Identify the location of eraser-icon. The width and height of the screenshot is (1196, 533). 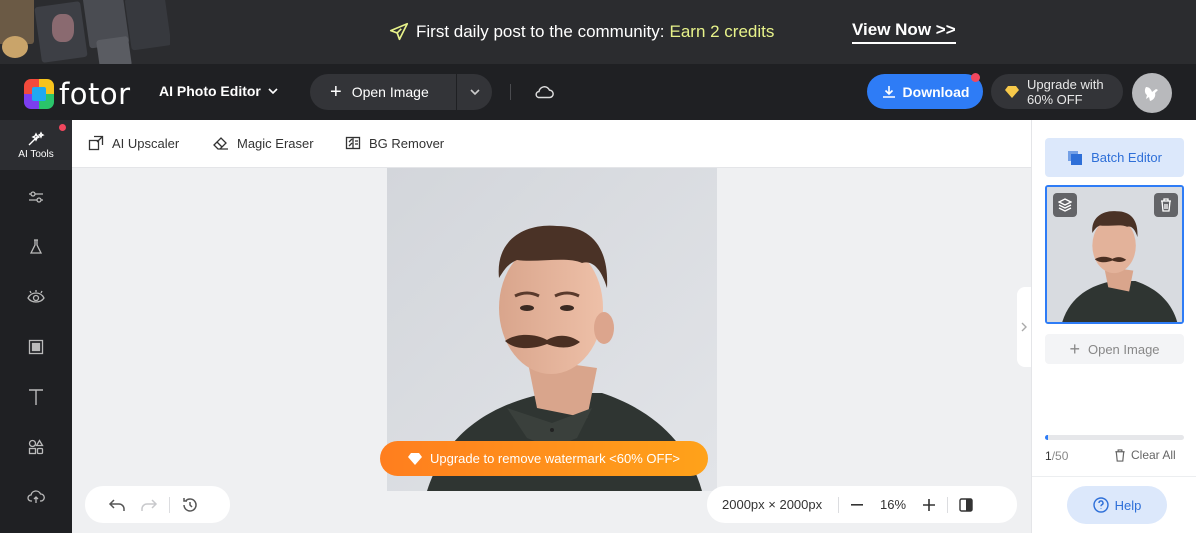
(220, 143).